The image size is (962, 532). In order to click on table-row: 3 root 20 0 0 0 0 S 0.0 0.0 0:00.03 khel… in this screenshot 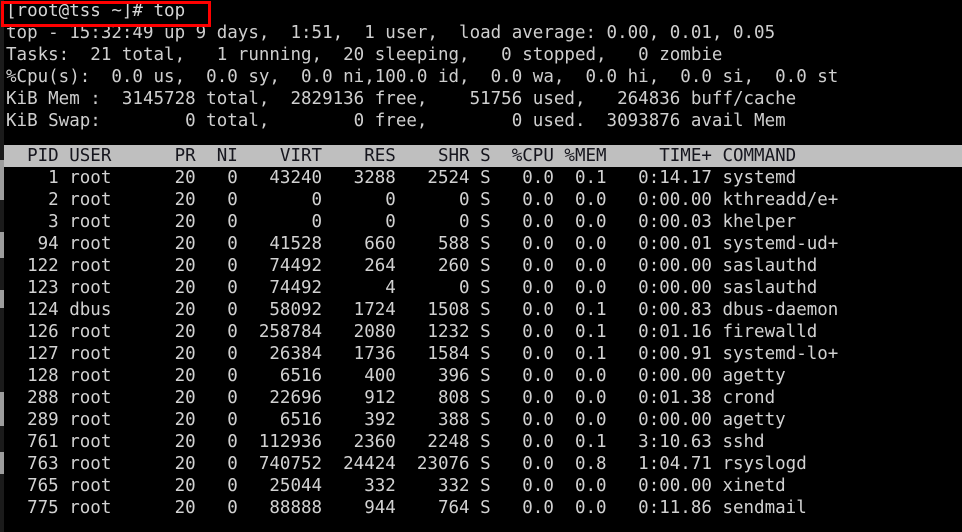, I will do `click(481, 222)`.